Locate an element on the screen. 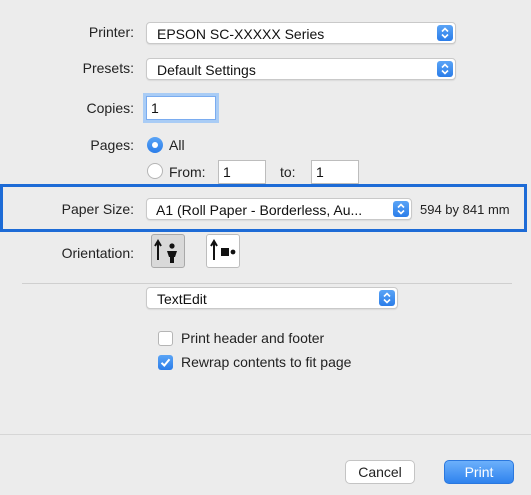 This screenshot has height=495, width=531. section-divider is located at coordinates (267, 283).